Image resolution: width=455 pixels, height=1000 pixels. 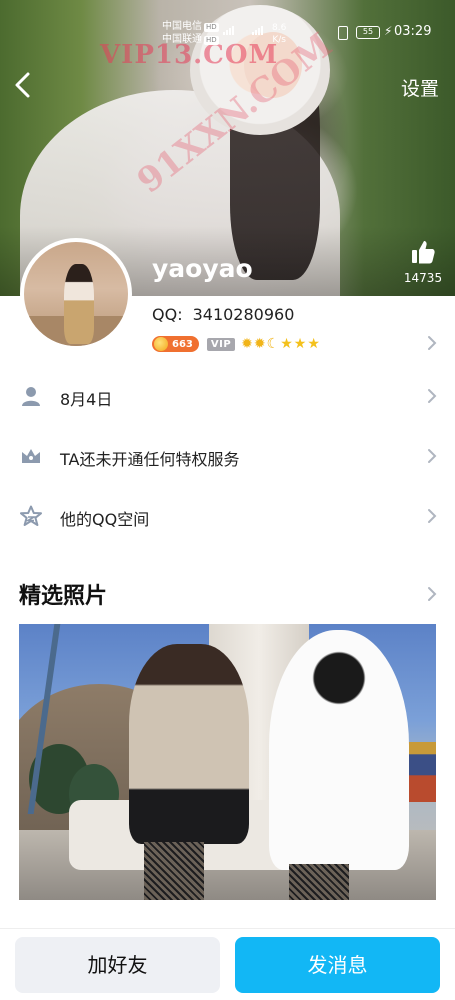 What do you see at coordinates (273, 344) in the screenshot?
I see `moon-icon: ☾` at bounding box center [273, 344].